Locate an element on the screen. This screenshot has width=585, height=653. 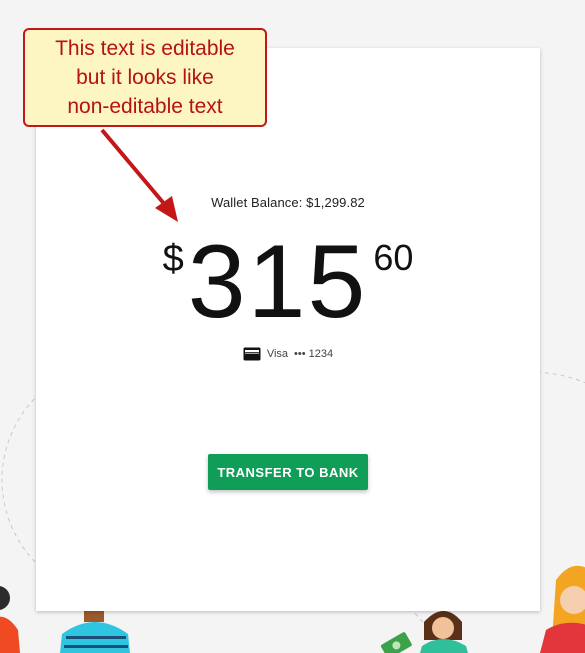
payment-method: Visa ••• 1234 is located at coordinates (288, 354).